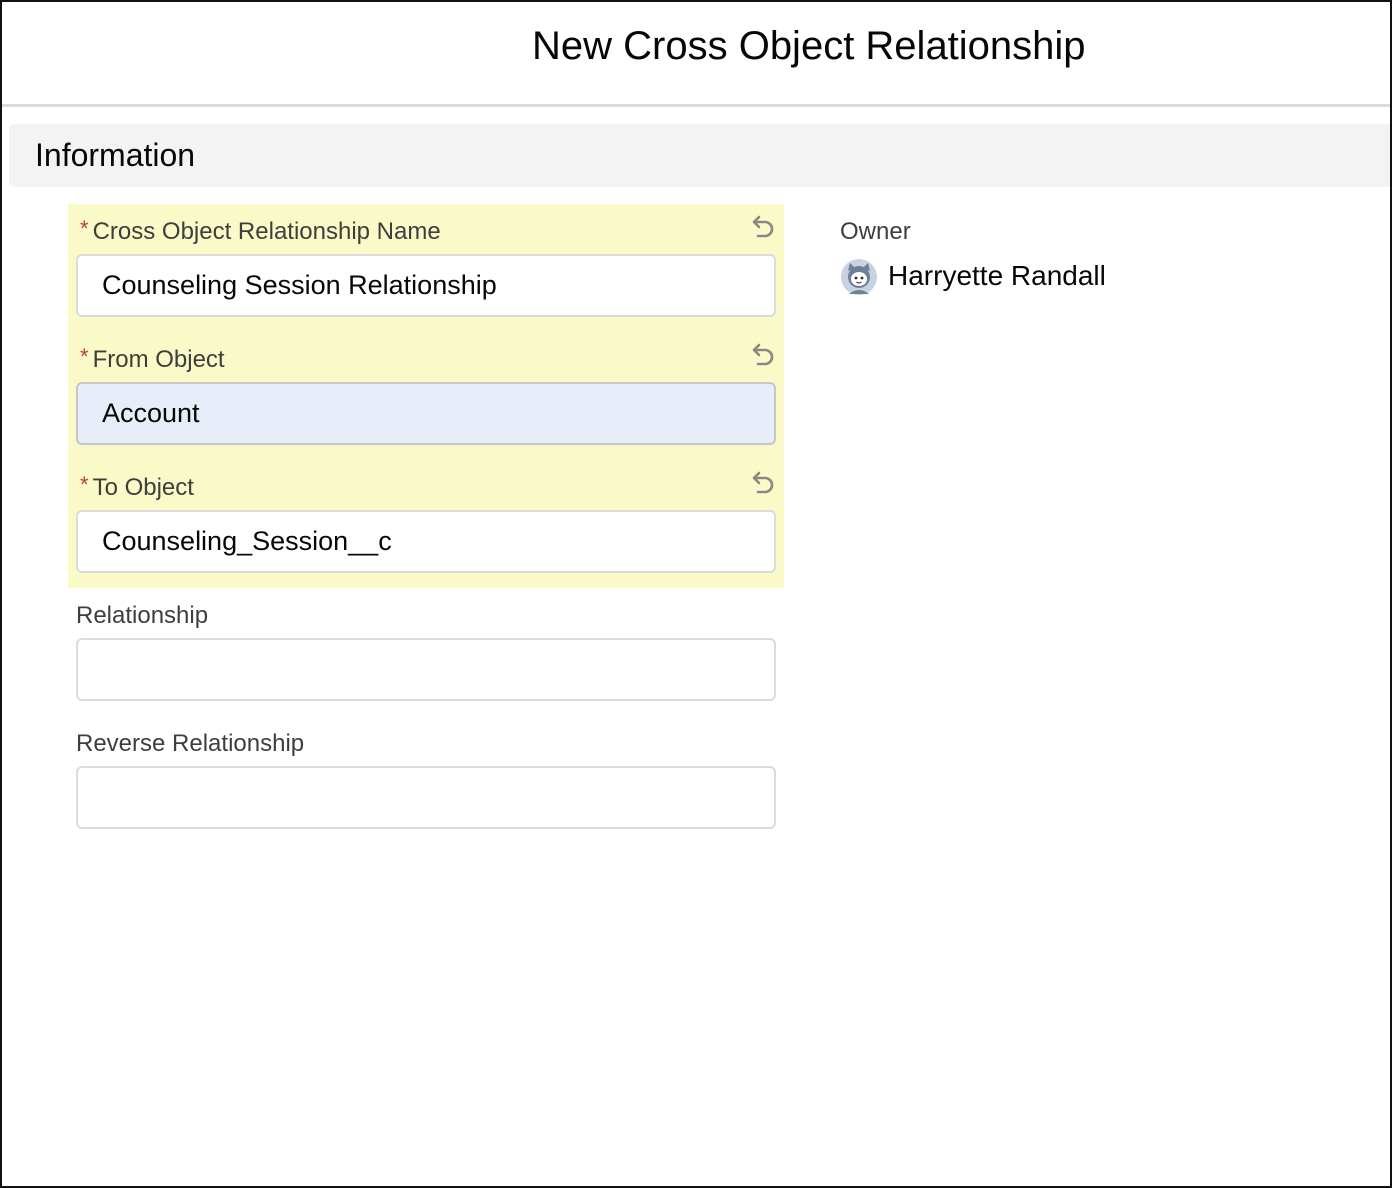 The image size is (1392, 1188). I want to click on reverse-relationship-field-label: Reverse Relationship, so click(190, 743).